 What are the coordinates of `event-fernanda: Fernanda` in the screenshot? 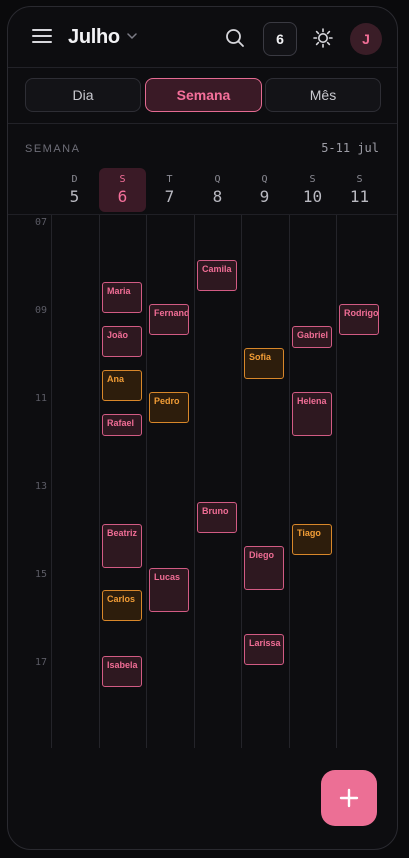 It's located at (169, 319).